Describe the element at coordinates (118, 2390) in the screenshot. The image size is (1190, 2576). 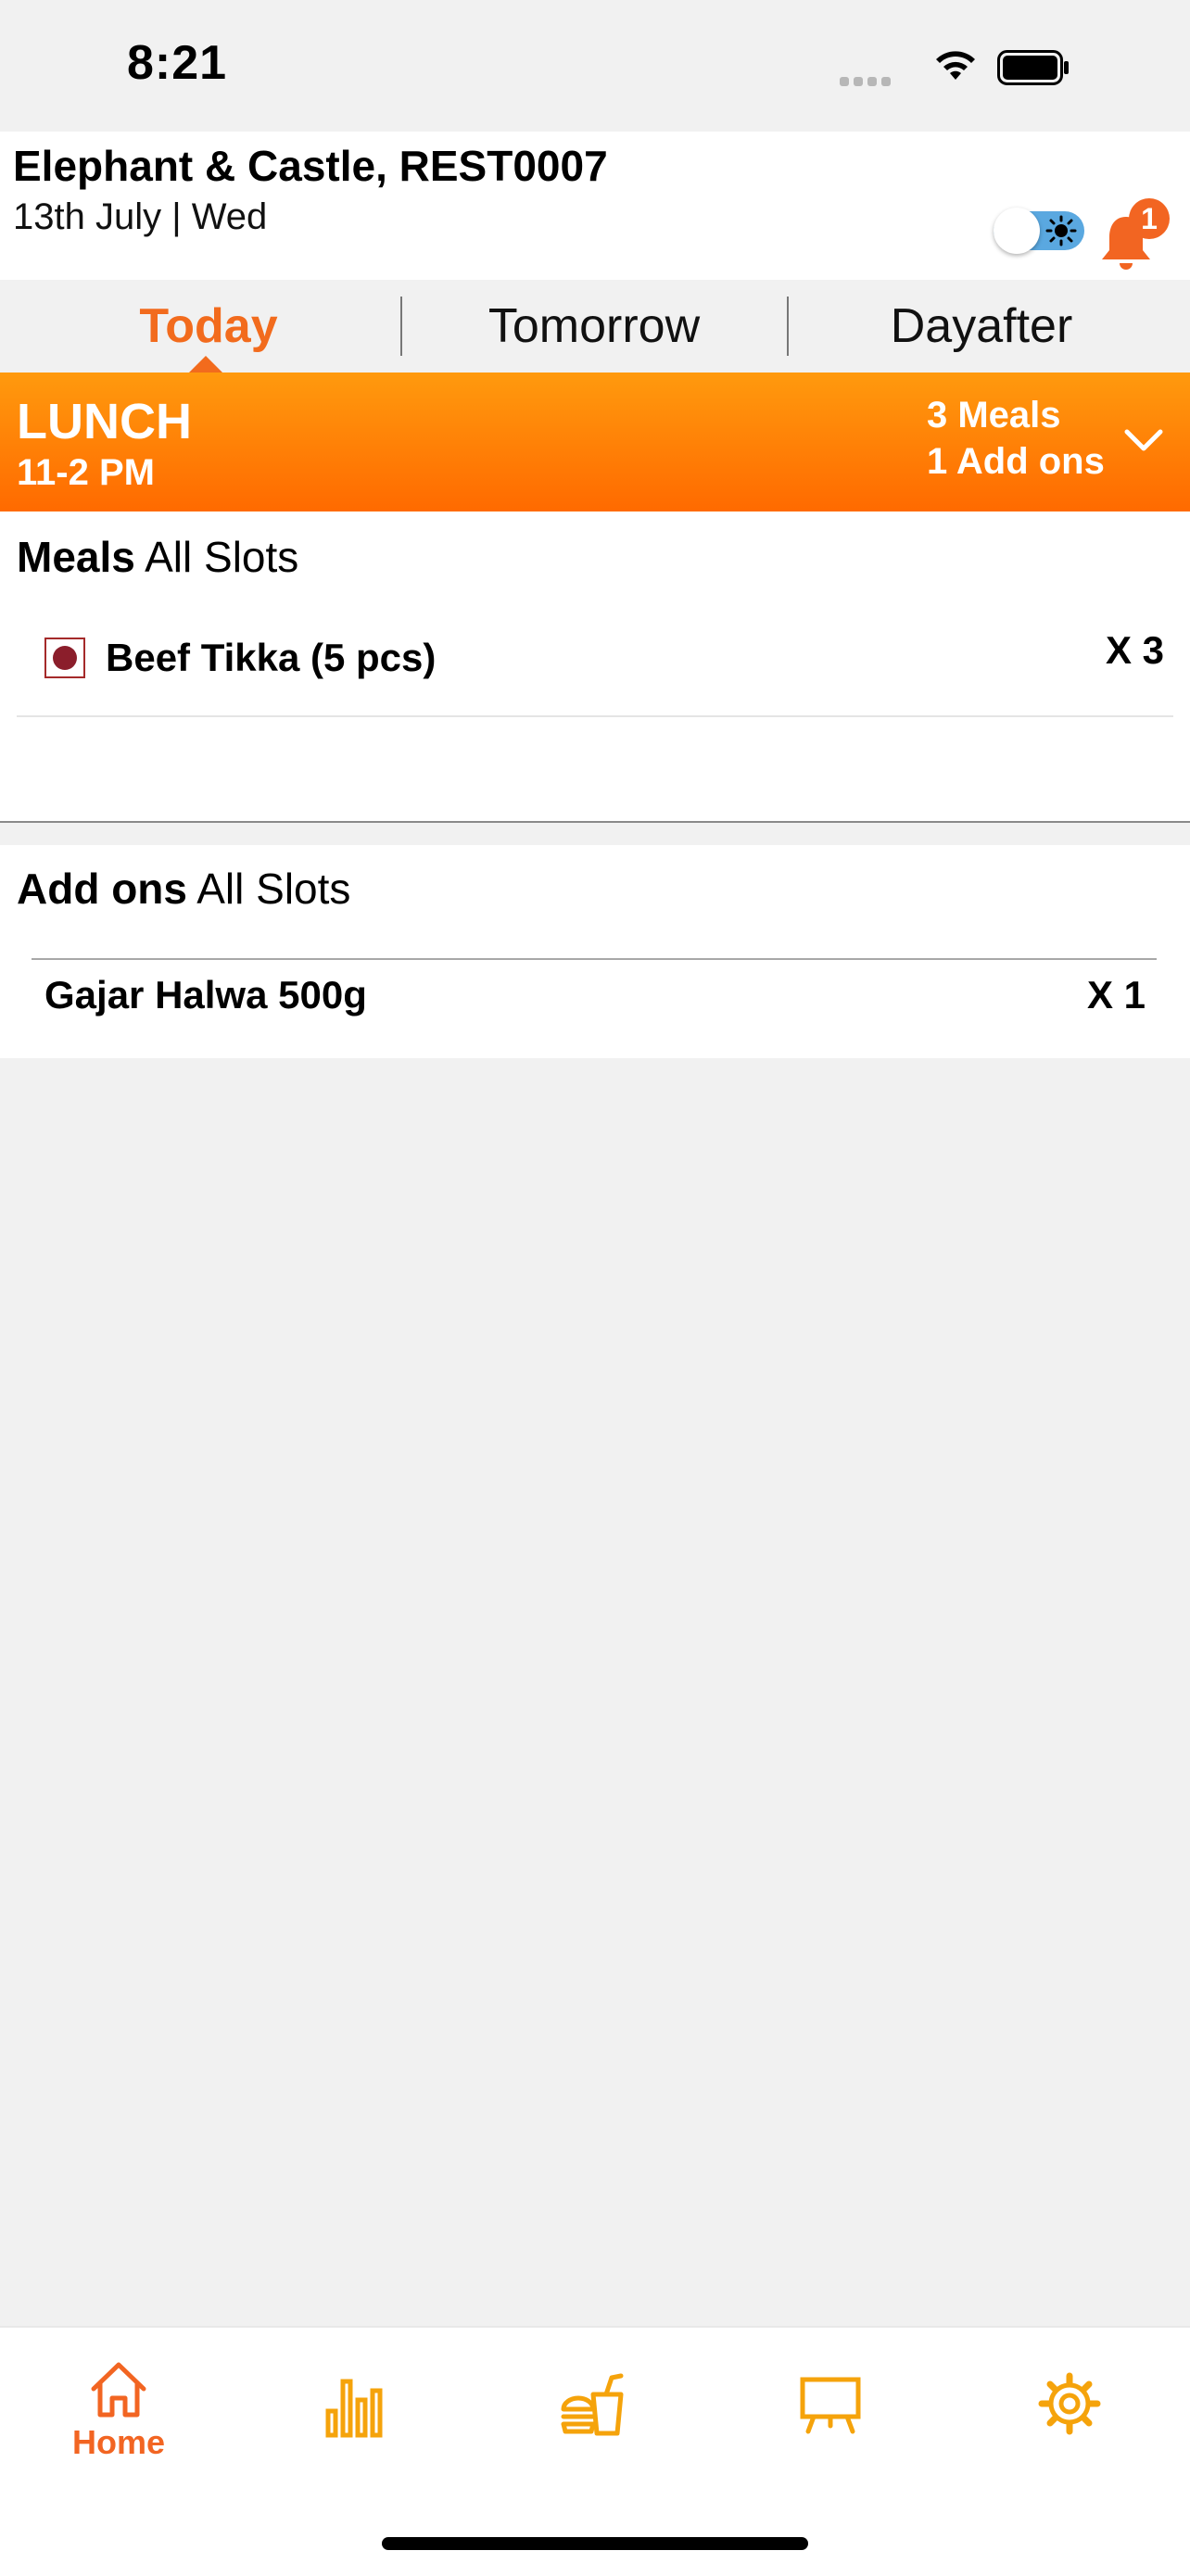
I see `home-icon` at that location.